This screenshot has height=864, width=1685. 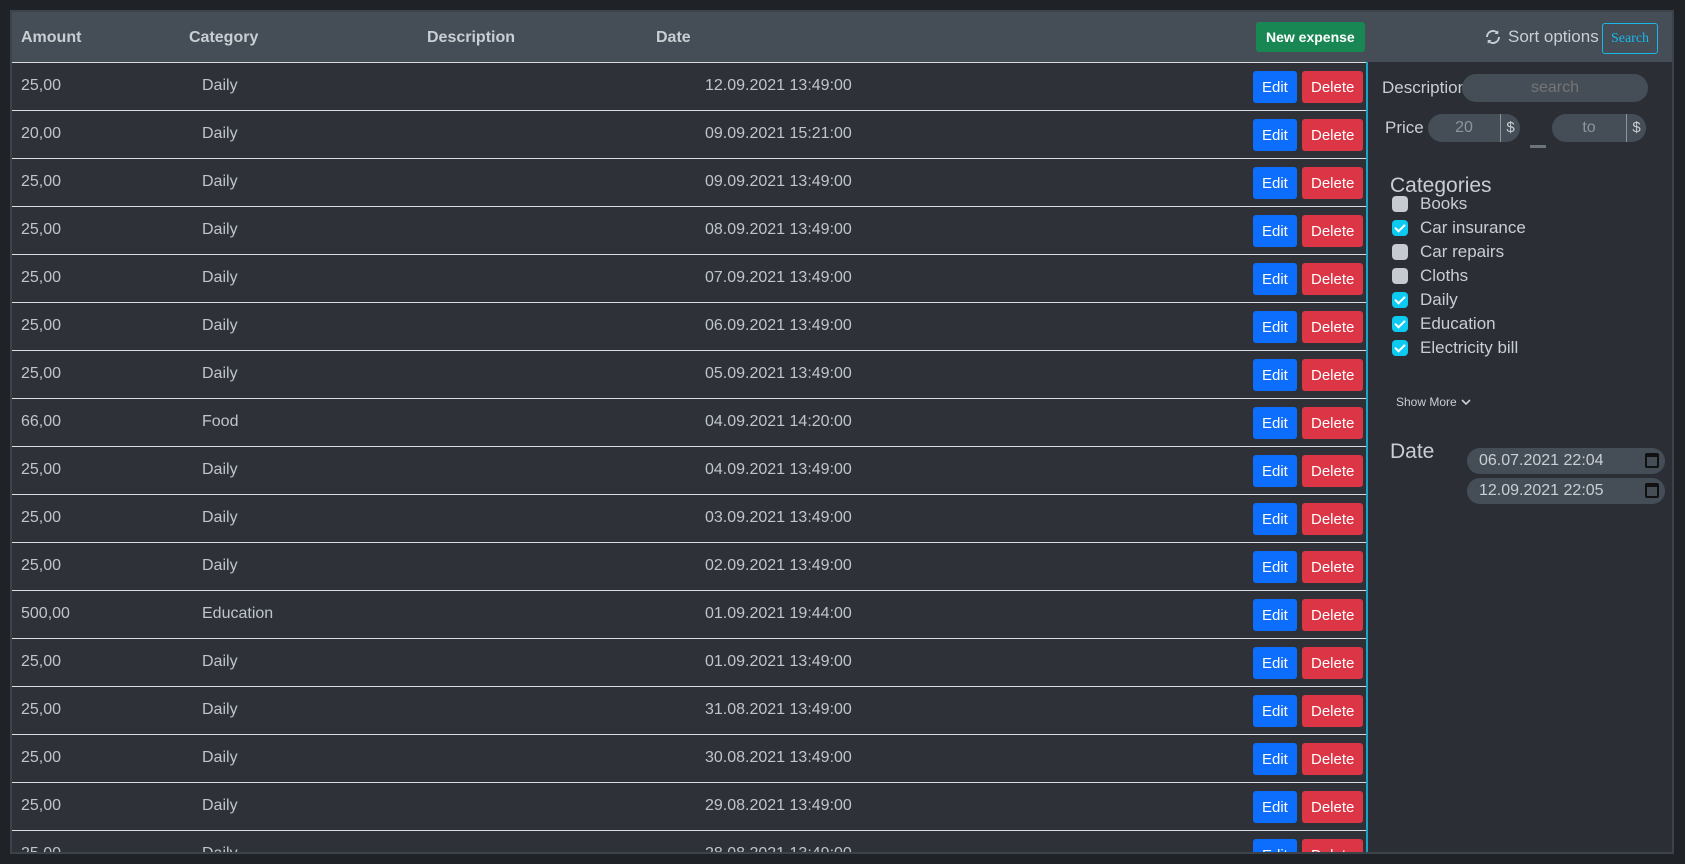 I want to click on column-header-amount: Amount, so click(x=51, y=38).